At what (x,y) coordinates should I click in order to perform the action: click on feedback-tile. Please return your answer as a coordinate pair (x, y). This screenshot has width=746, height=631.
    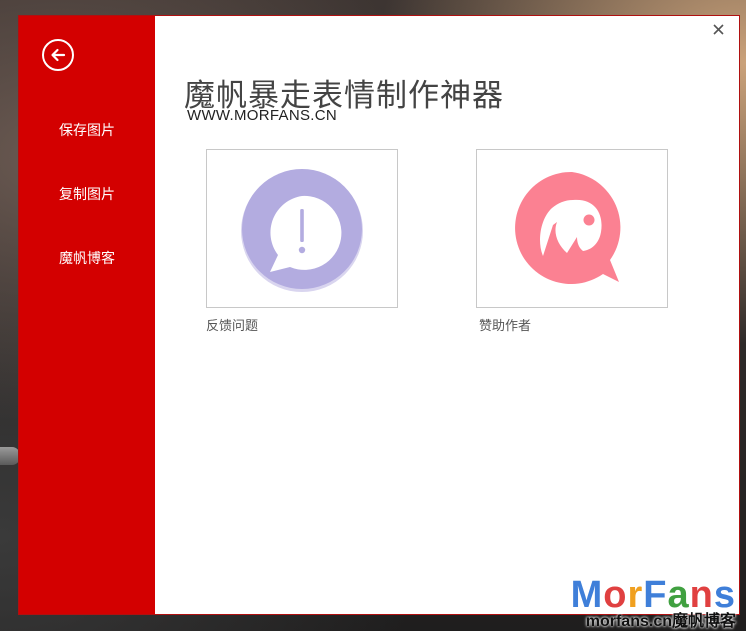
    Looking at the image, I should click on (302, 228).